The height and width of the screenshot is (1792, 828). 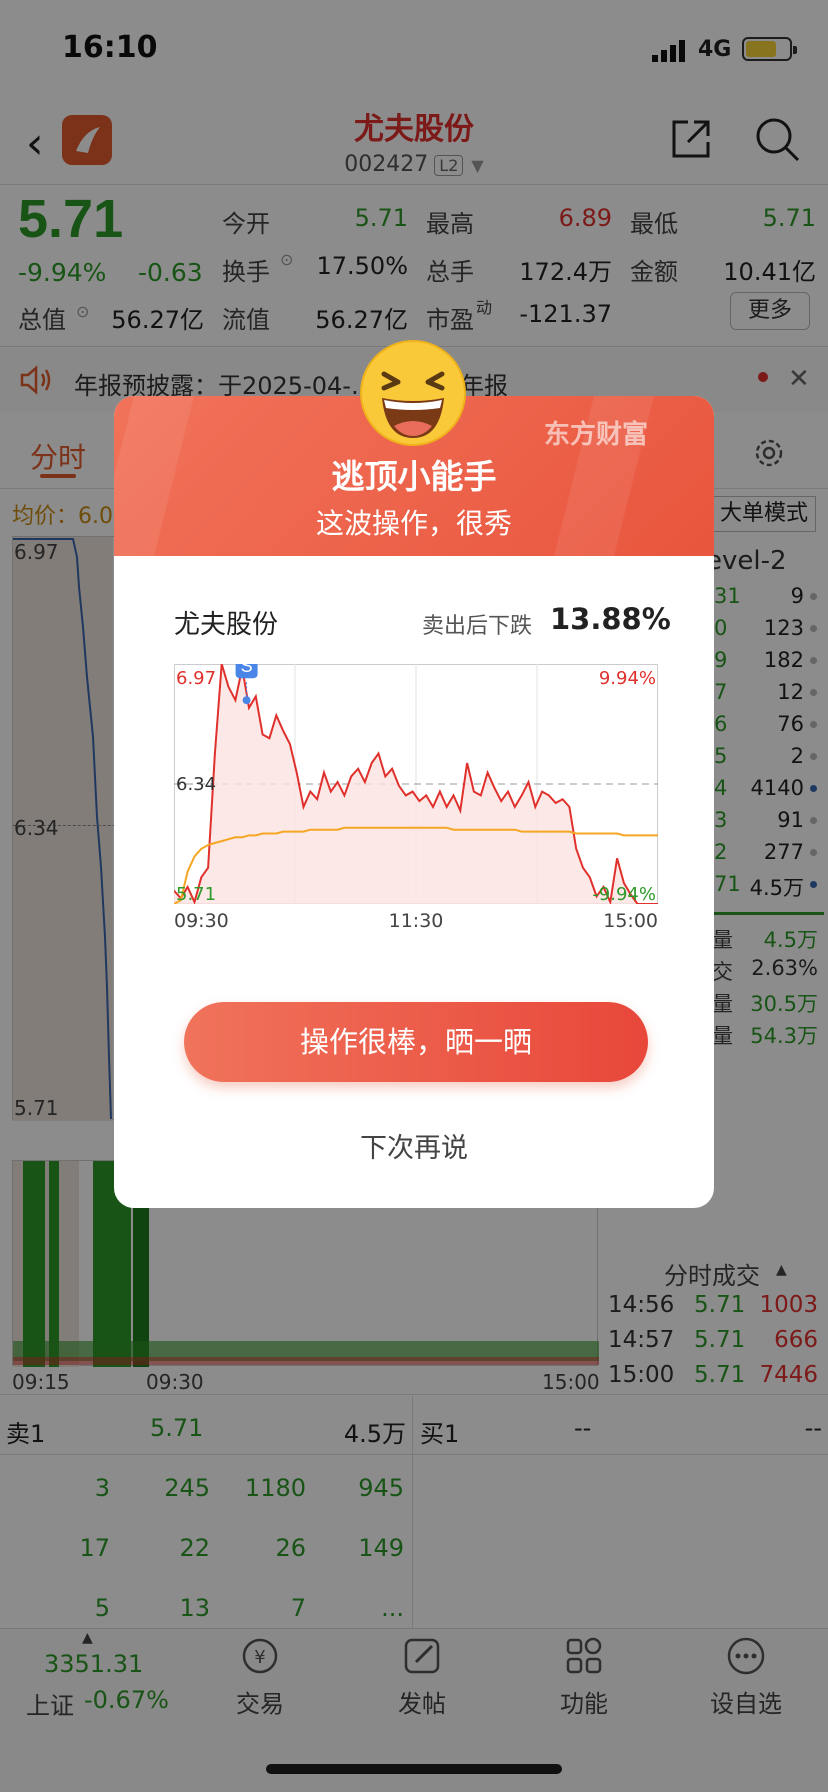 What do you see at coordinates (596, 435) in the screenshot?
I see `brand-watermark: 东方财富` at bounding box center [596, 435].